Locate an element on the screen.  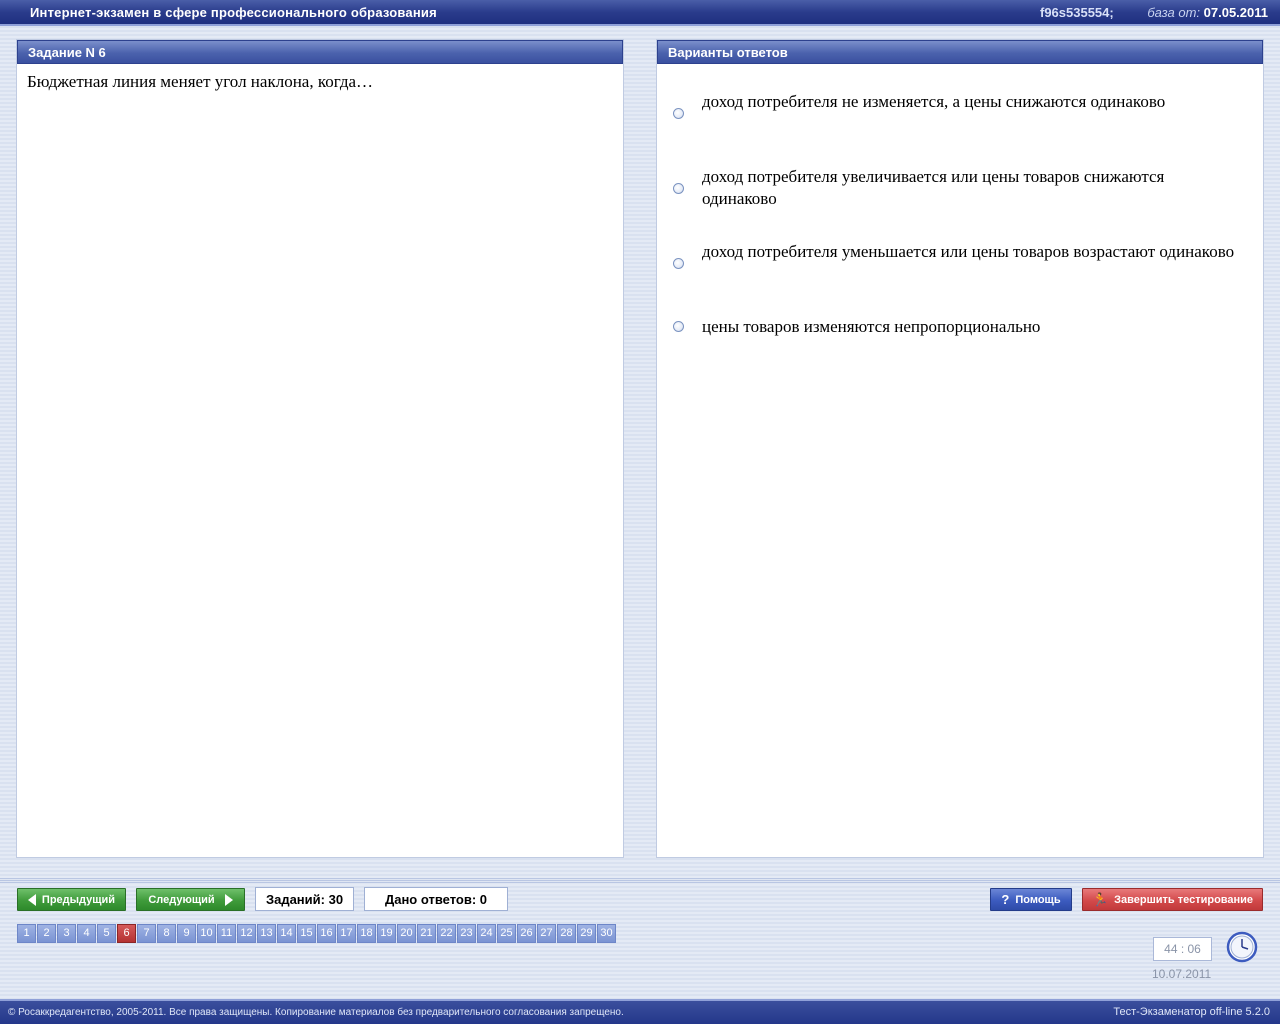
task-number-button: 21 is located at coordinates (426, 933).